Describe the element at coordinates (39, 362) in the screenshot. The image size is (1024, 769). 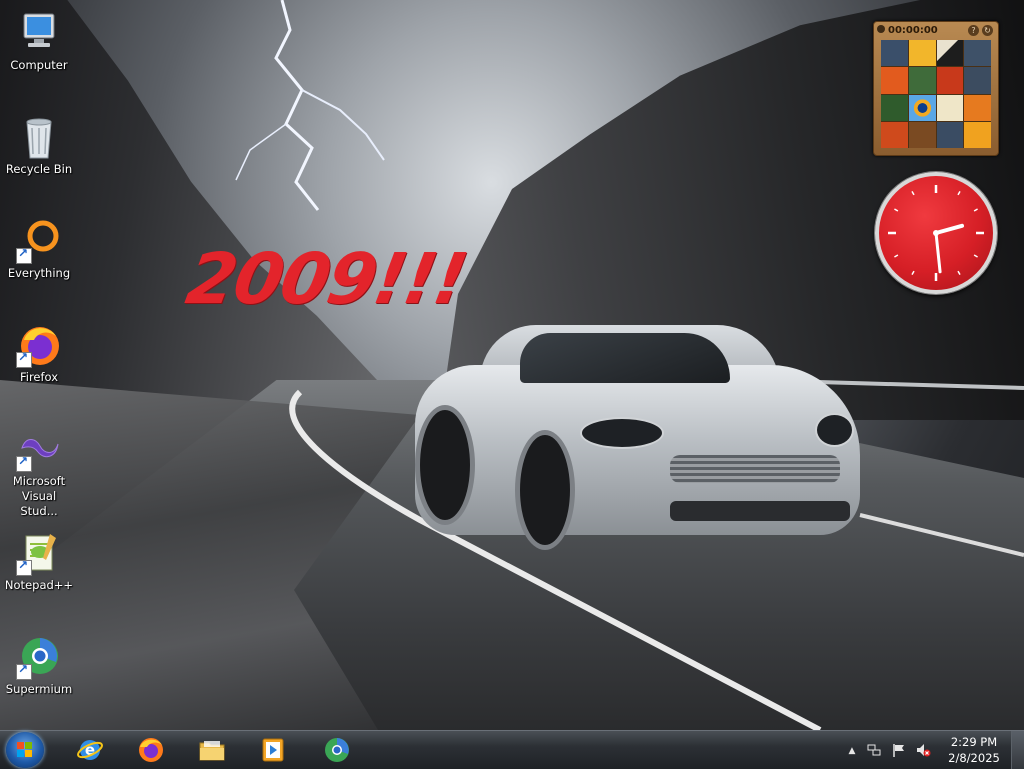
I see `desktop-icon-firefox: Firefox` at that location.